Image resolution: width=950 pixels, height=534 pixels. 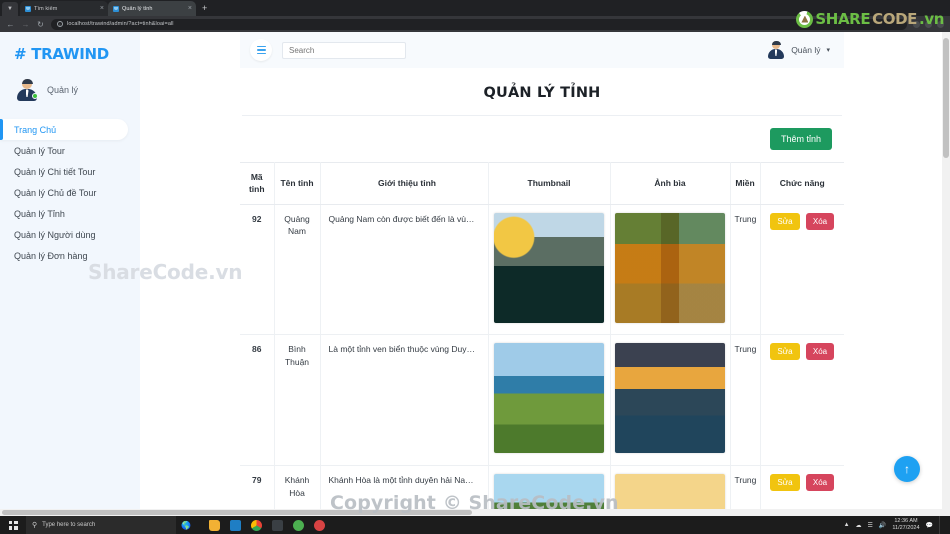 I want to click on sidebar-item-label: Quản lý Tour, so click(x=39, y=150).